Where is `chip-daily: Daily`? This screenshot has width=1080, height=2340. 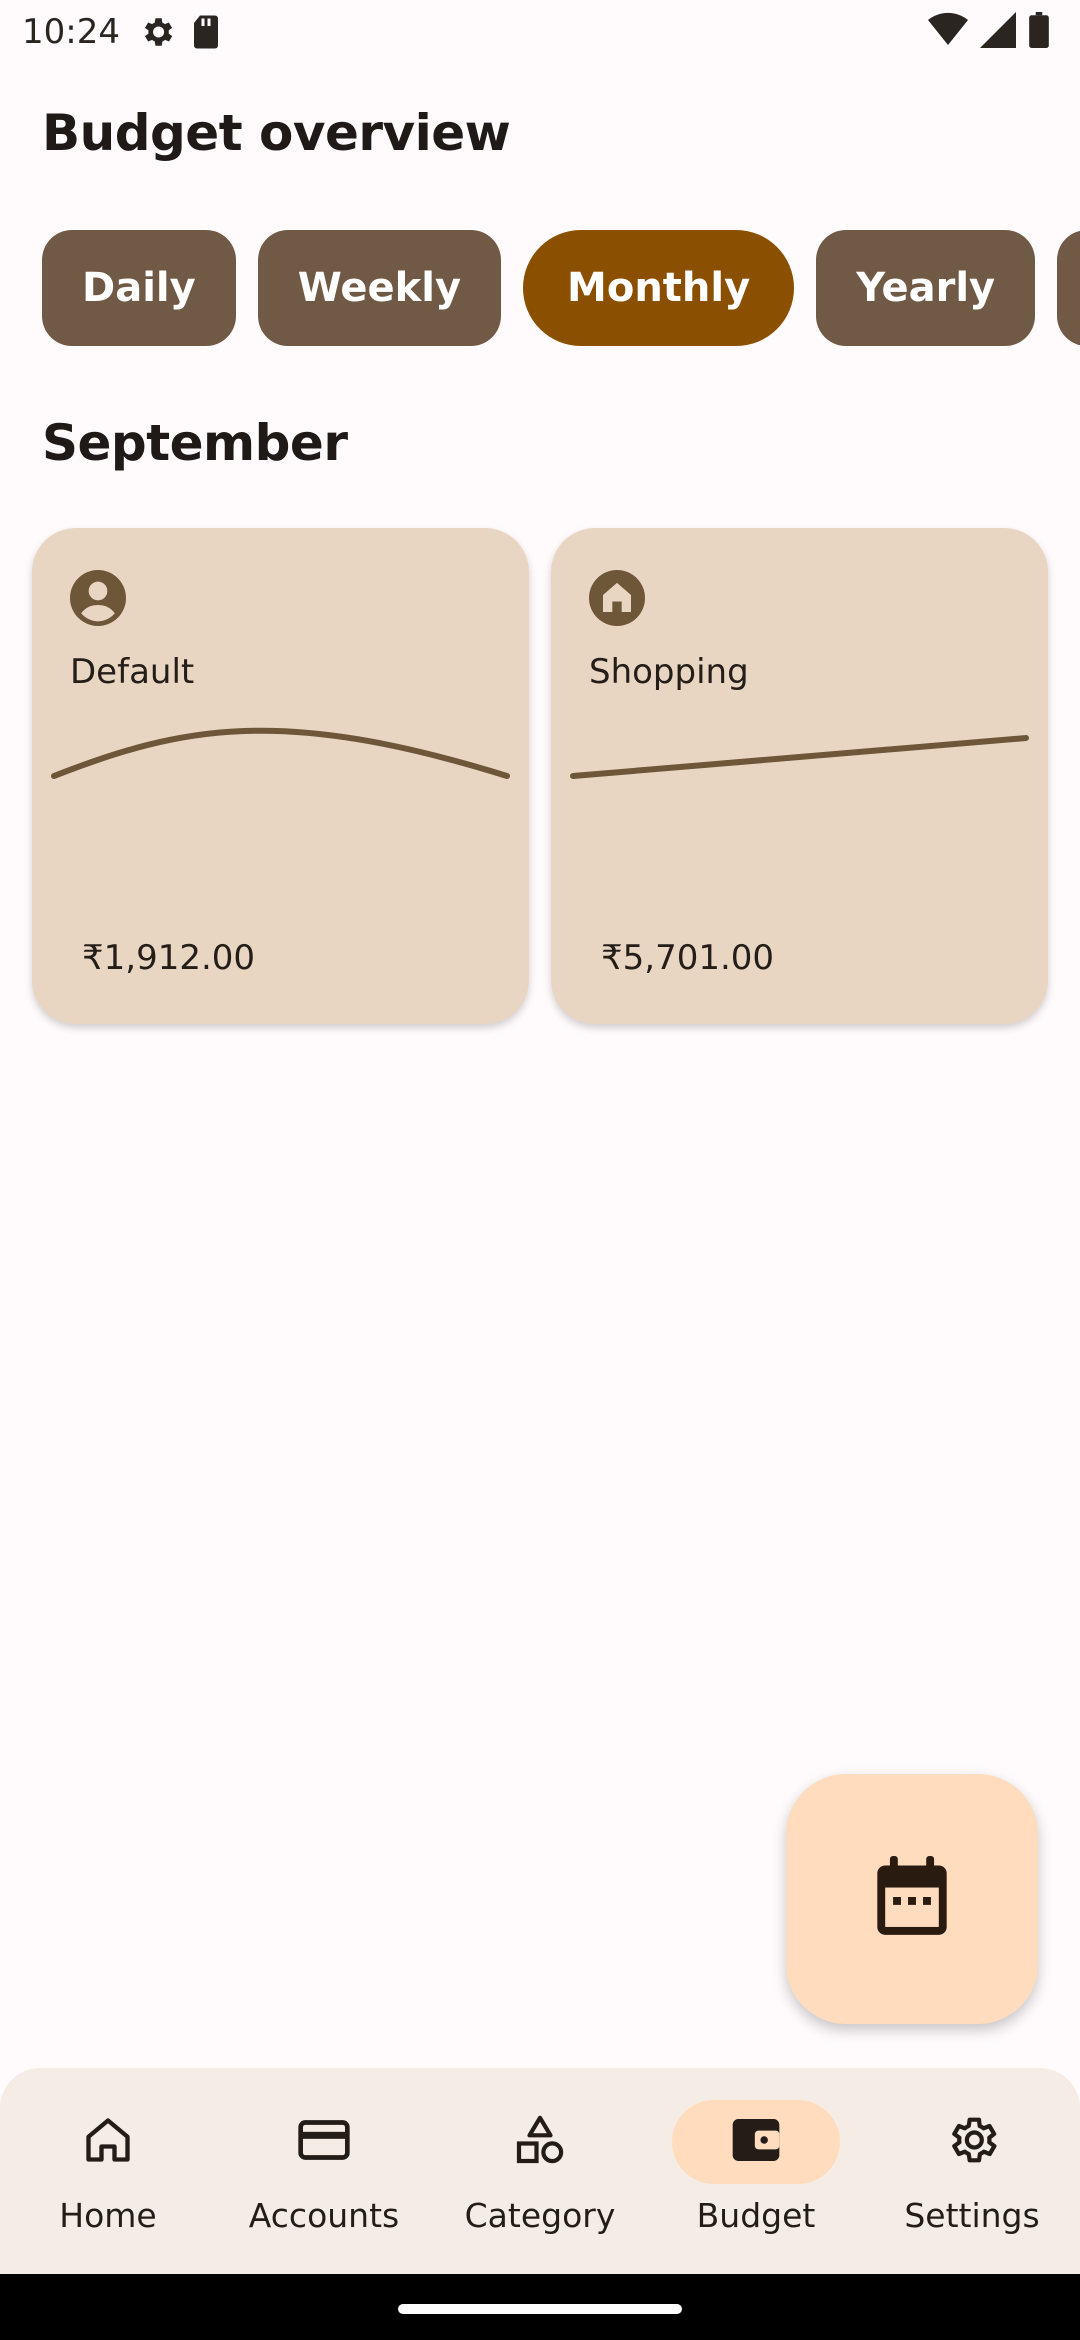 chip-daily: Daily is located at coordinates (139, 288).